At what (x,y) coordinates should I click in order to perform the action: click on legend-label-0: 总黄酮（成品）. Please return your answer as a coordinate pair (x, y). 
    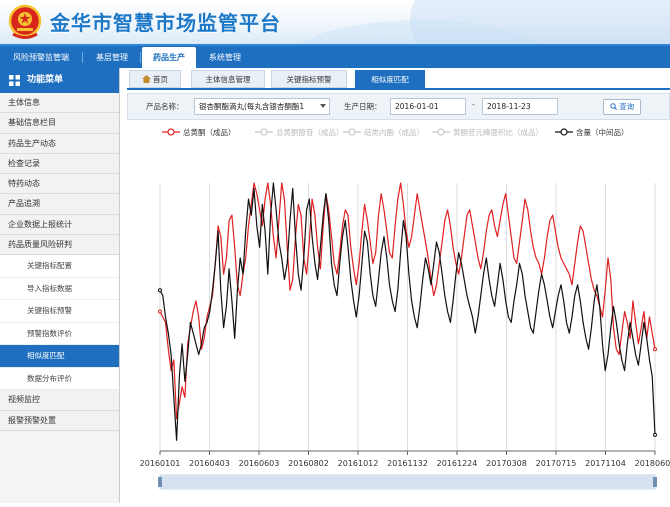
    Looking at the image, I should click on (209, 132).